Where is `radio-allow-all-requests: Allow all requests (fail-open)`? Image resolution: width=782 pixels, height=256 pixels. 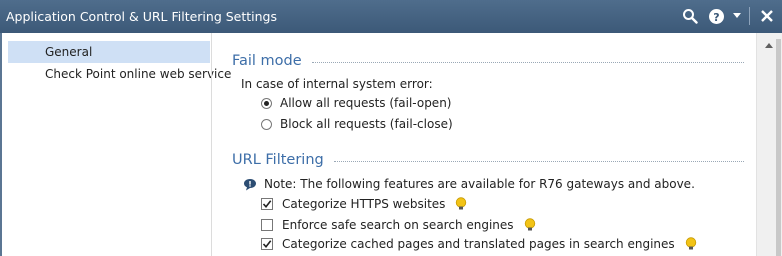
radio-allow-all-requests: Allow all requests (fail-open) is located at coordinates (356, 103).